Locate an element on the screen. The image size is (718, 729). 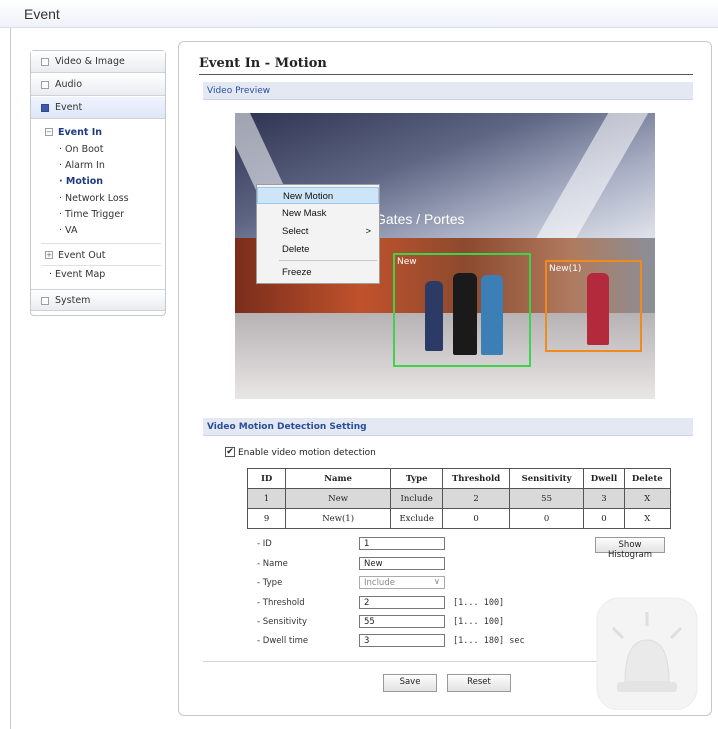
name-label: - Name is located at coordinates (272, 564).